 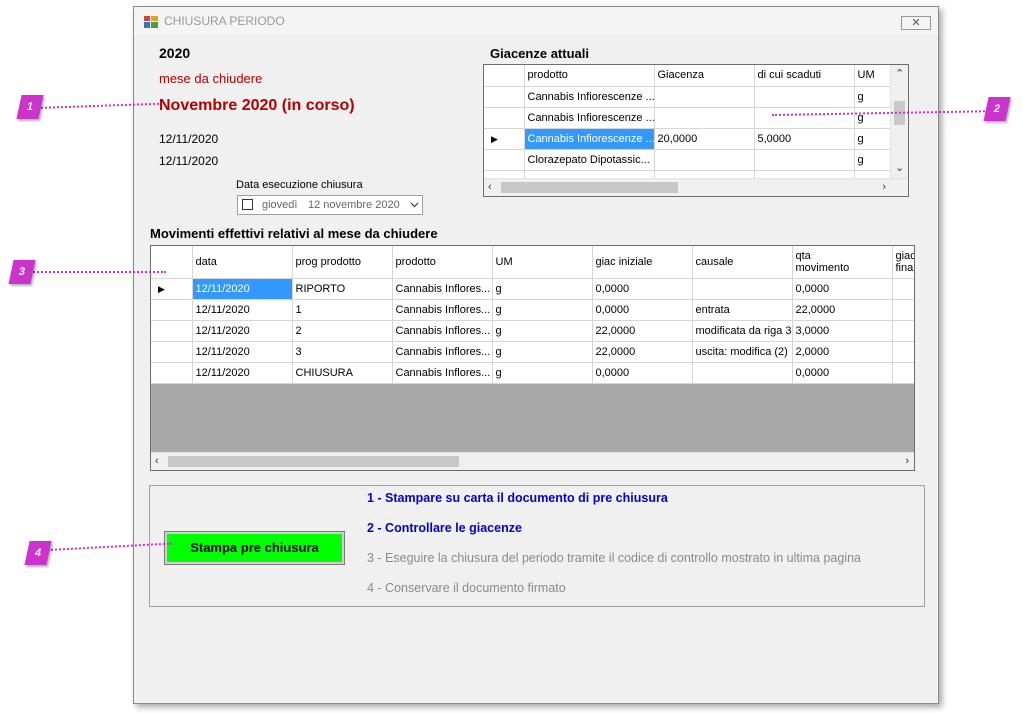 What do you see at coordinates (342, 373) in the screenshot?
I see `moves-cell: CHIUSURA` at bounding box center [342, 373].